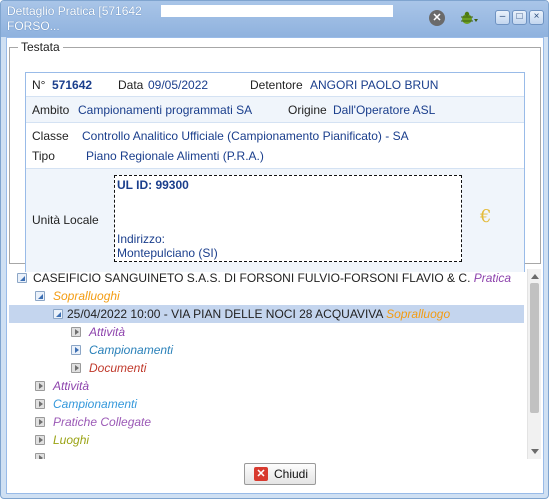  Describe the element at coordinates (40, 47) in the screenshot. I see `testata-legend: Testata` at that location.